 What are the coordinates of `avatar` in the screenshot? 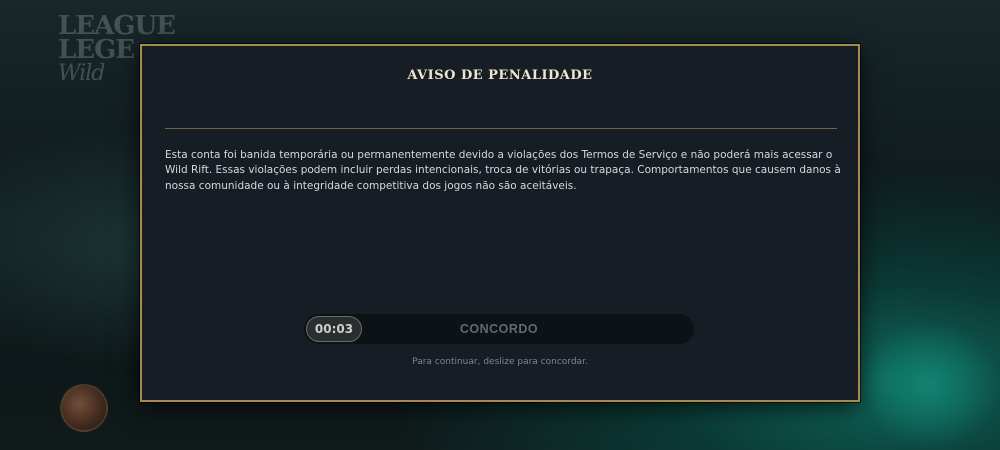 It's located at (84, 408).